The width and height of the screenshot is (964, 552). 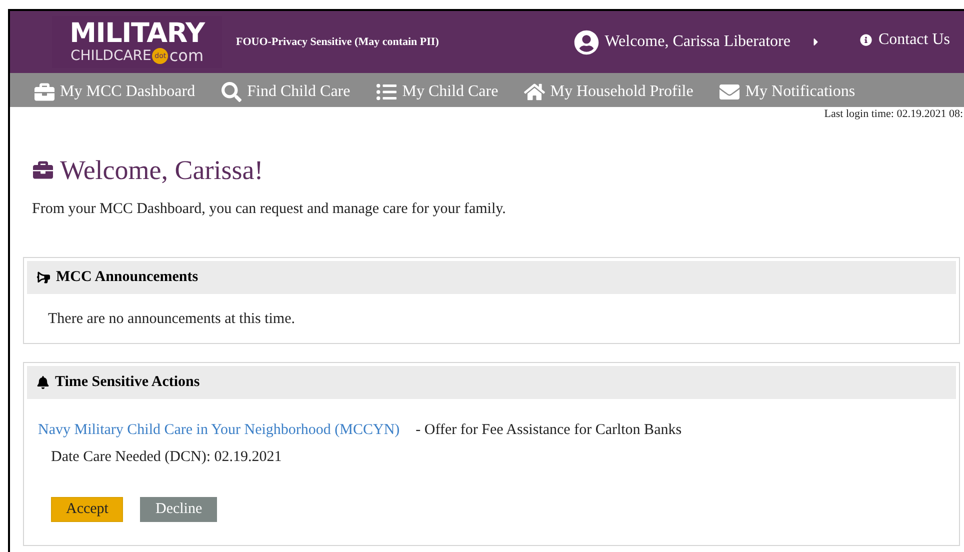 I want to click on info-icon, so click(x=866, y=40).